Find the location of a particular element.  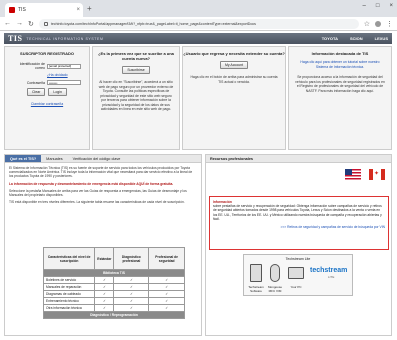

password-field is located at coordinates (64, 82).